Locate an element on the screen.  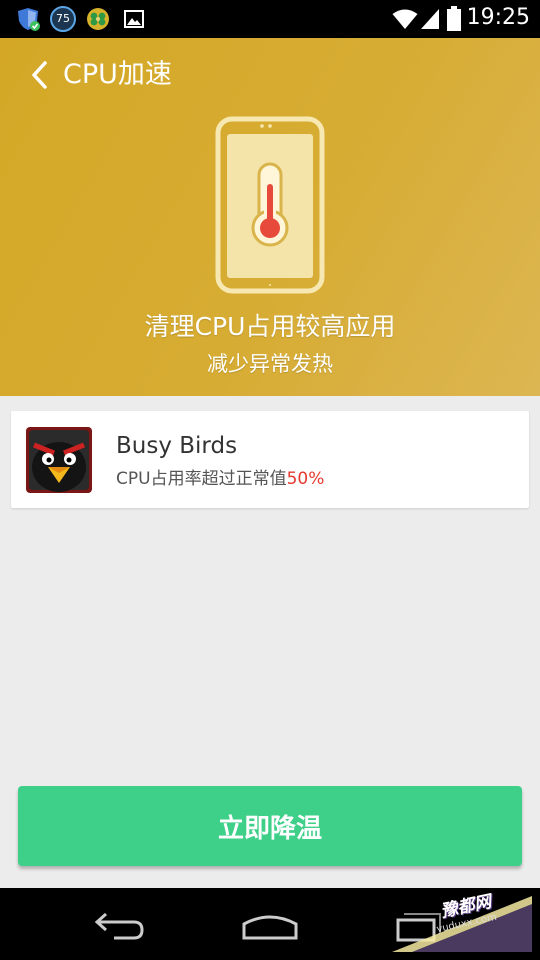
back-icon is located at coordinates (120, 924).